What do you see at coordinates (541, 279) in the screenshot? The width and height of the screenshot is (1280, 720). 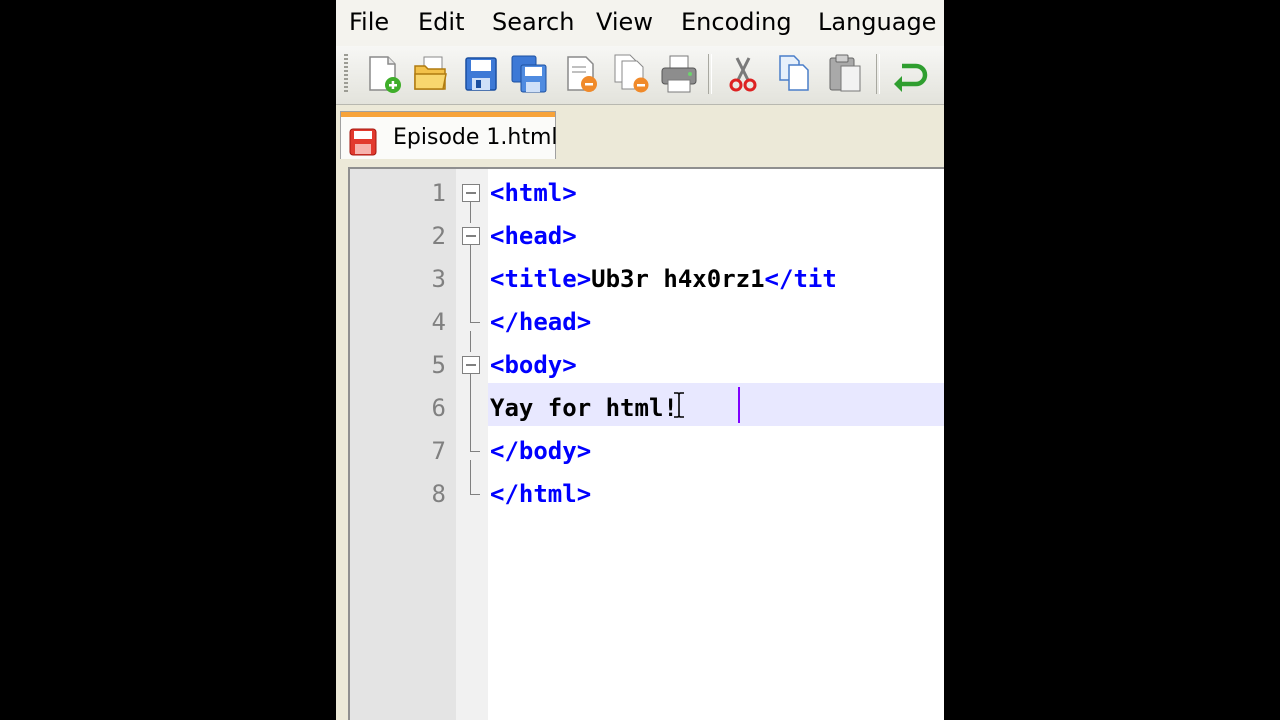 I see `html-tag: <title>` at bounding box center [541, 279].